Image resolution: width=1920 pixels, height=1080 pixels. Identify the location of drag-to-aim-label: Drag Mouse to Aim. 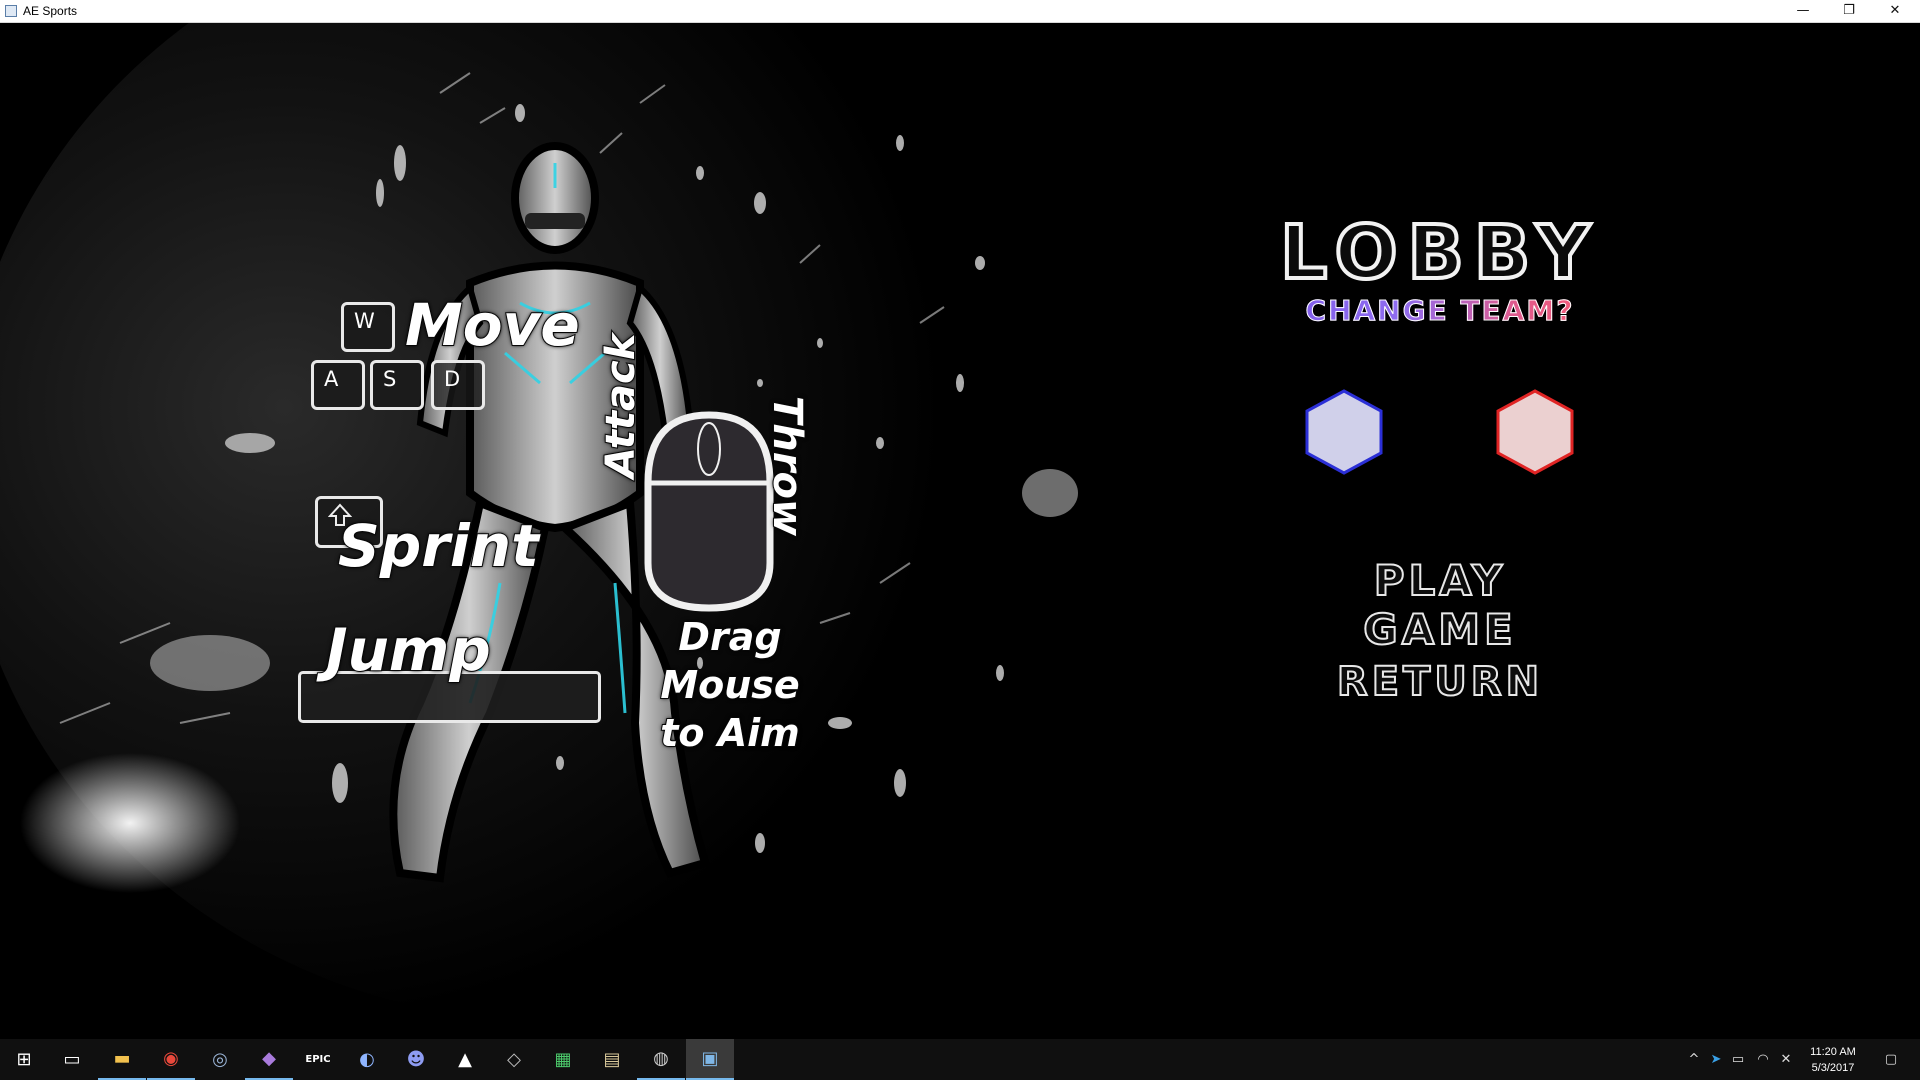
(730, 685).